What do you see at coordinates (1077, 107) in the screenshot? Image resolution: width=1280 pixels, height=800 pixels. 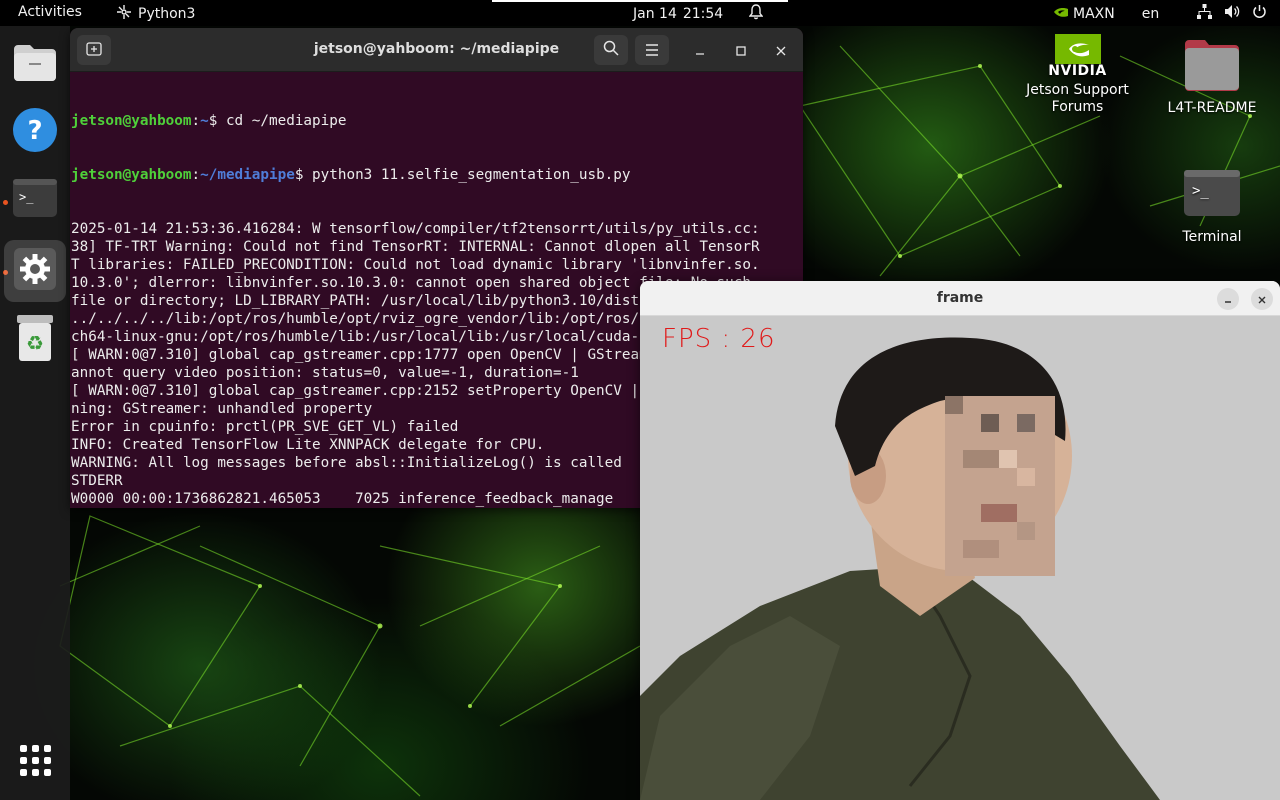 I see `desktop-icon-label: Forums` at bounding box center [1077, 107].